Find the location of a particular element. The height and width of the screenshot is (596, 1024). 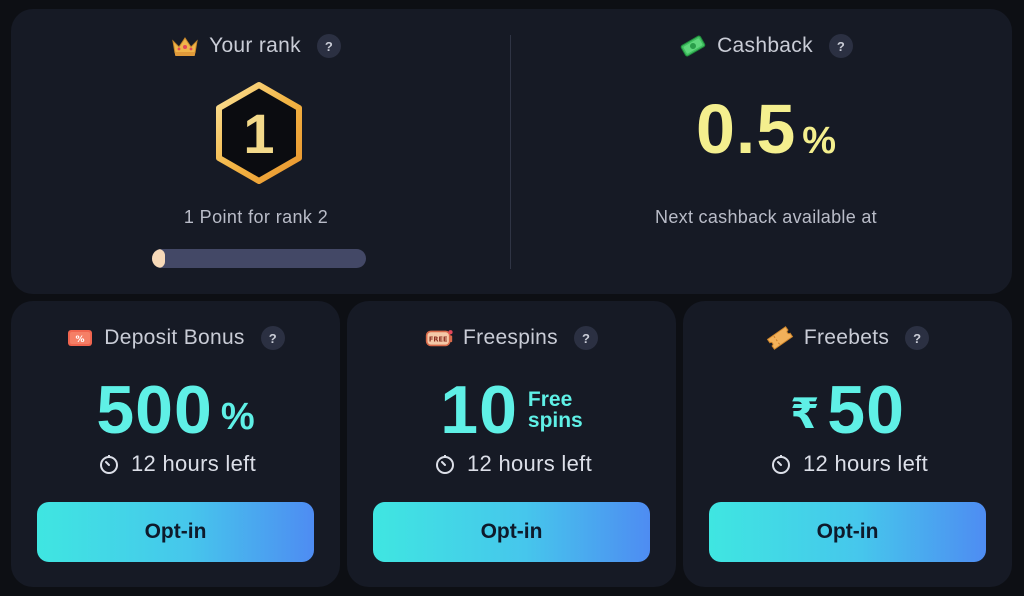

rank-next-text: 1 Point for rank 2 is located at coordinates (256, 217).